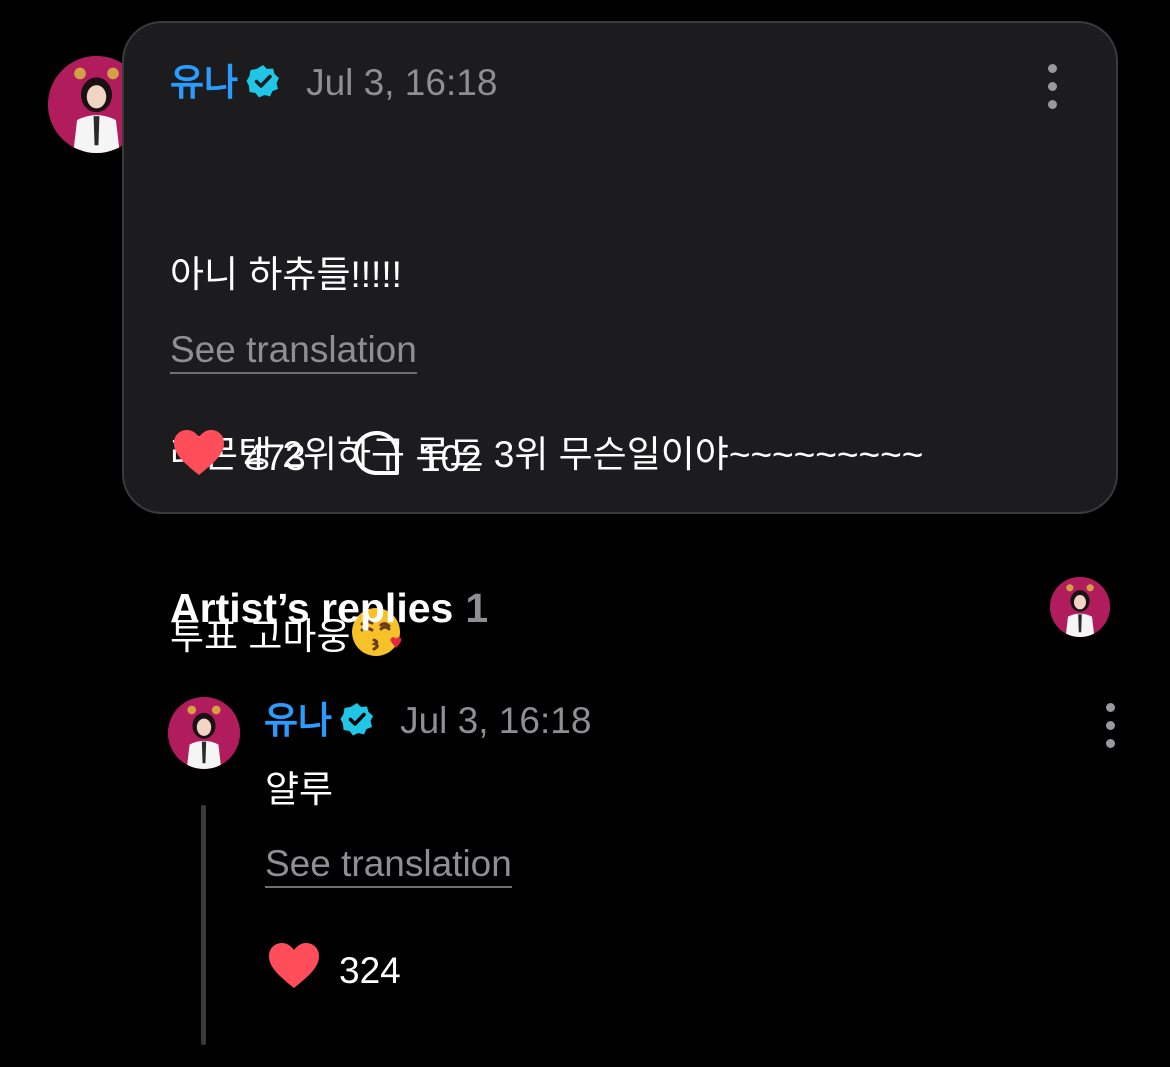  I want to click on reply-author-row: 유나 Jul 3, 16:18, so click(427, 721).